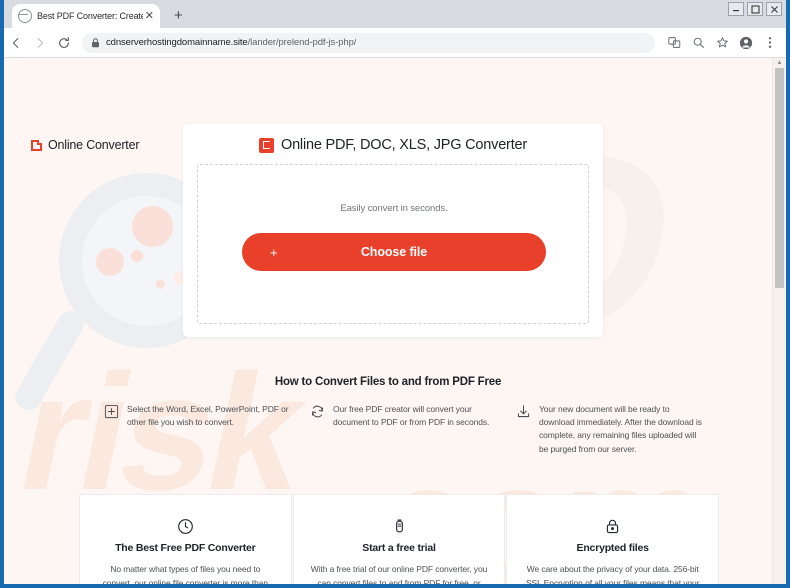  I want to click on url-path: /lander/prelend-pdf-js-php/, so click(302, 42).